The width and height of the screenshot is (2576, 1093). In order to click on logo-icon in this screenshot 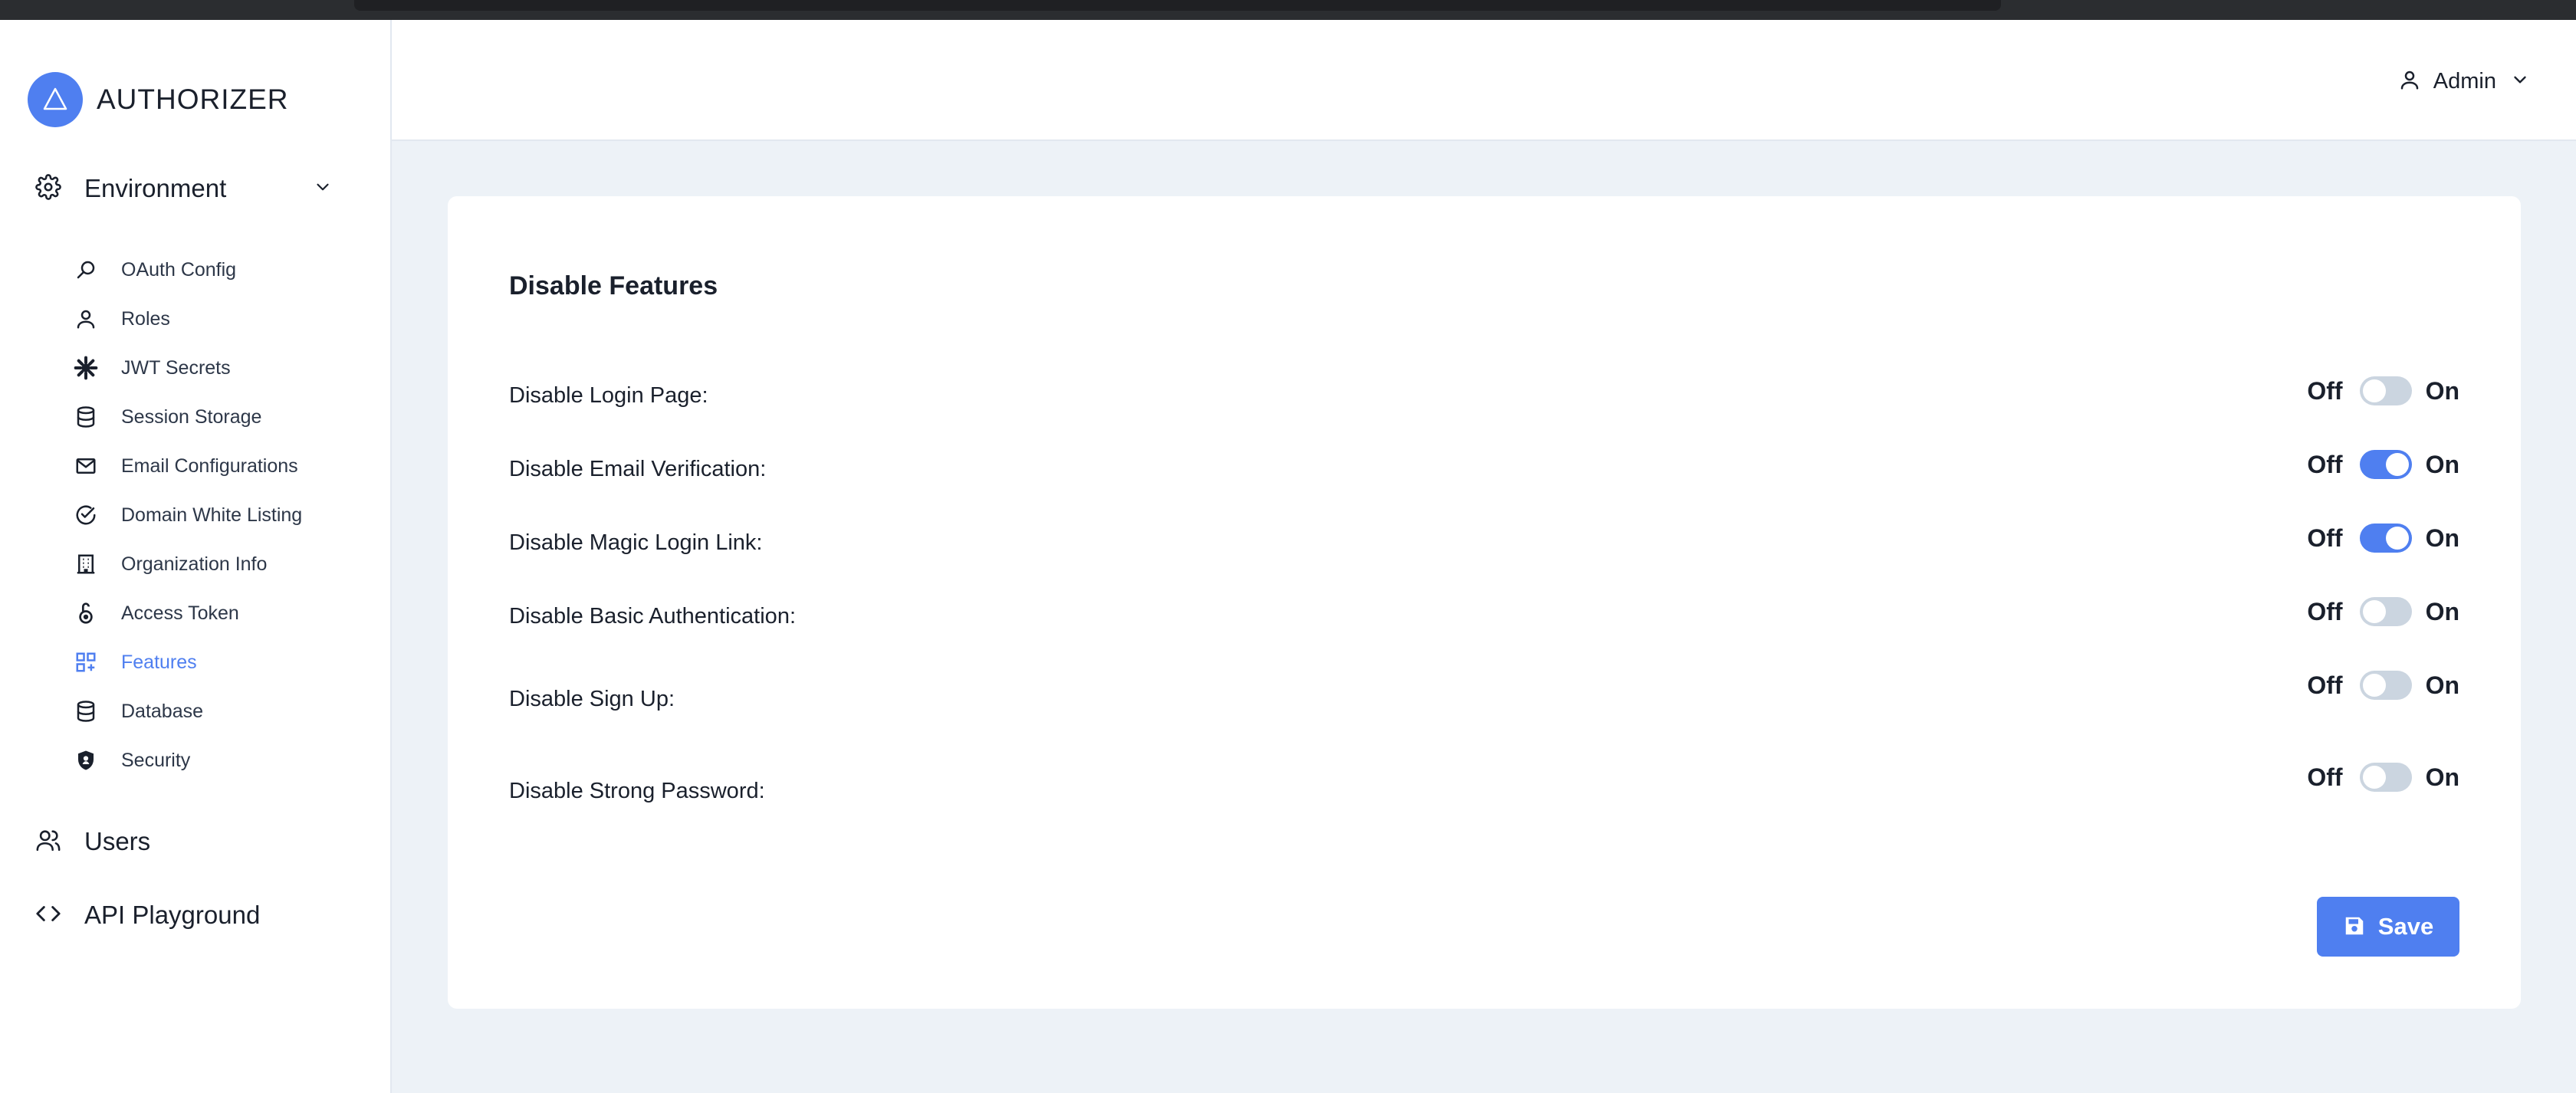, I will do `click(56, 99)`.